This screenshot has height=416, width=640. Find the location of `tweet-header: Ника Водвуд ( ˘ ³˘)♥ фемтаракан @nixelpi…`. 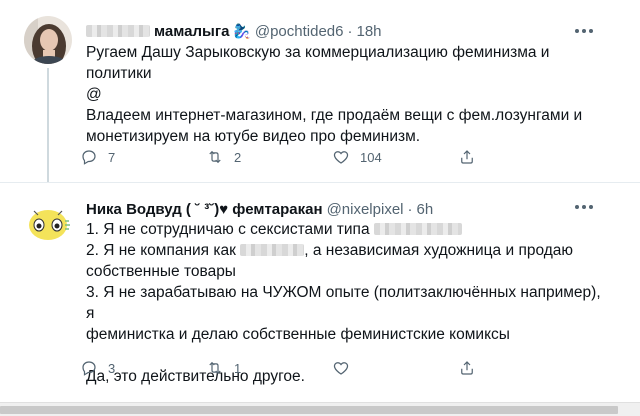

tweet-header: Ника Водвуд ( ˘ ³˘)♥ фемтаракан @nixelpi… is located at coordinates (259, 209).